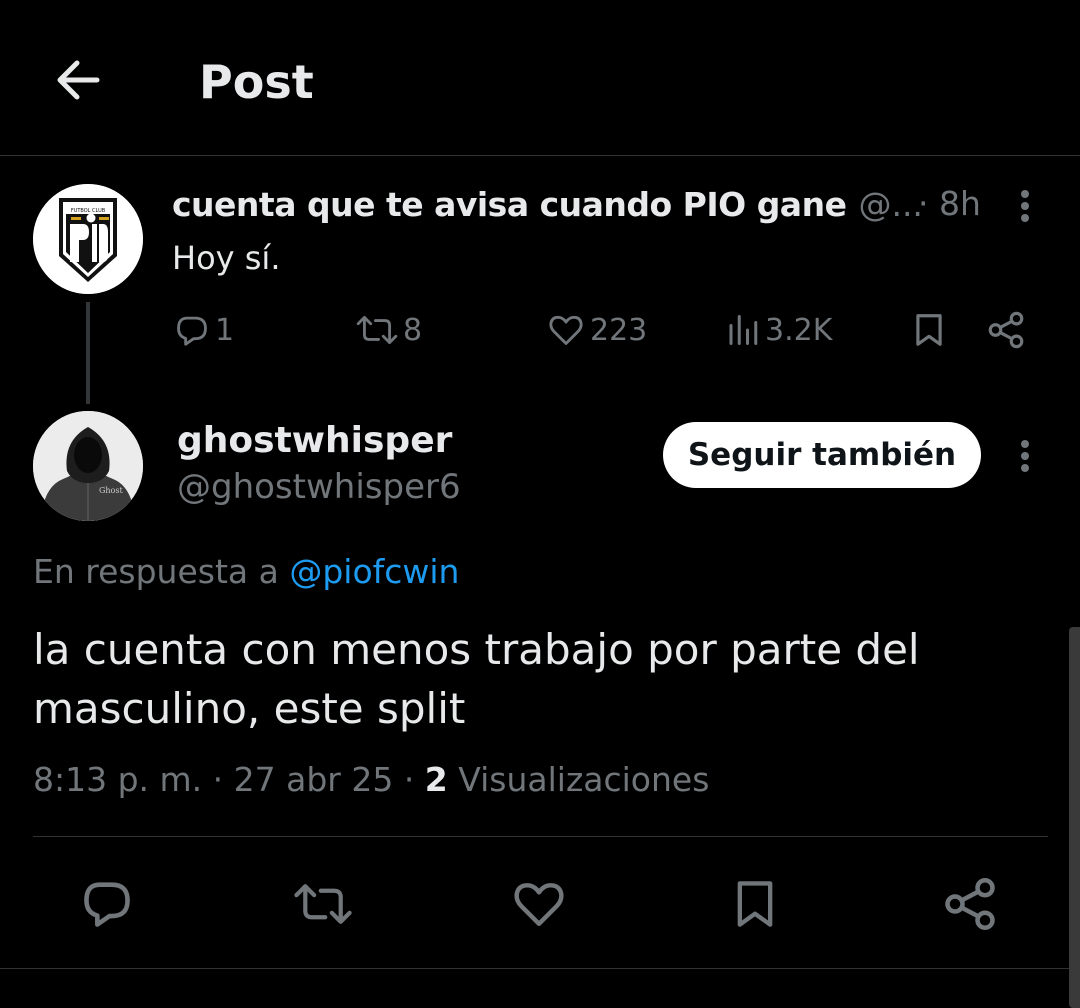  I want to click on post-views-label: Visualizaciones, so click(578, 779).